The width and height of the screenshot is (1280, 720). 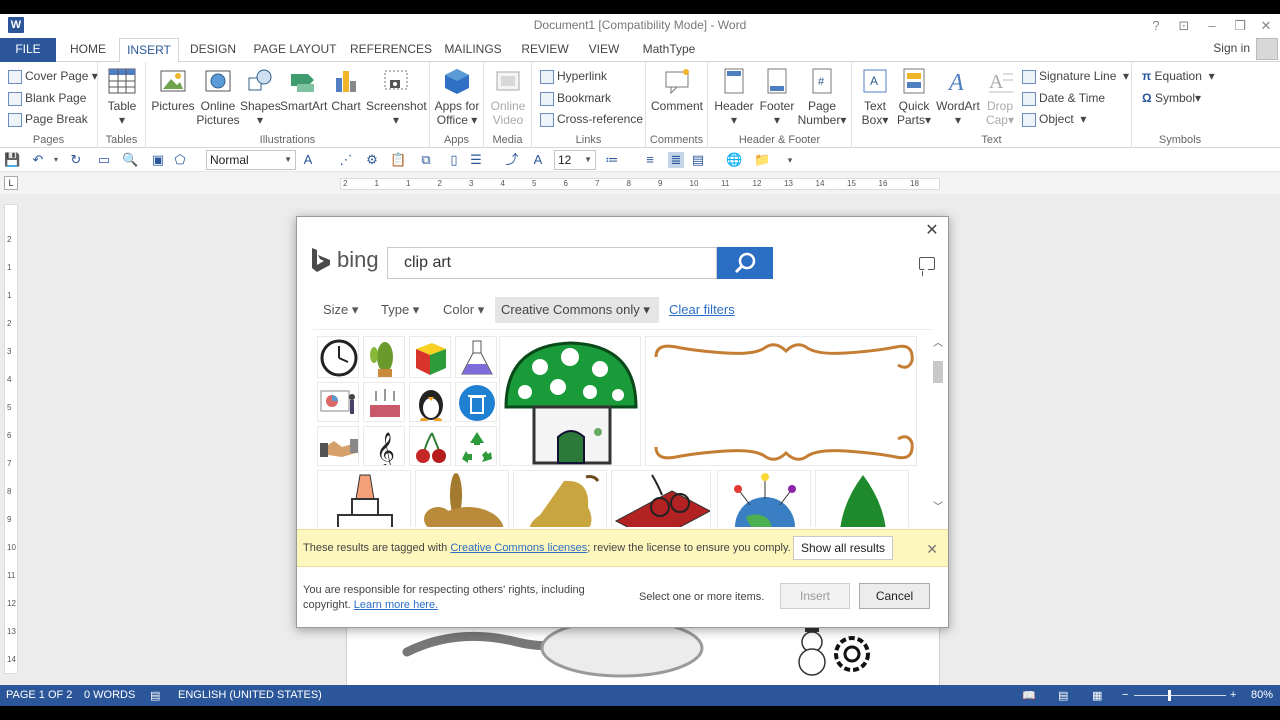 What do you see at coordinates (894, 596) in the screenshot?
I see `cancel-button: Cancel` at bounding box center [894, 596].